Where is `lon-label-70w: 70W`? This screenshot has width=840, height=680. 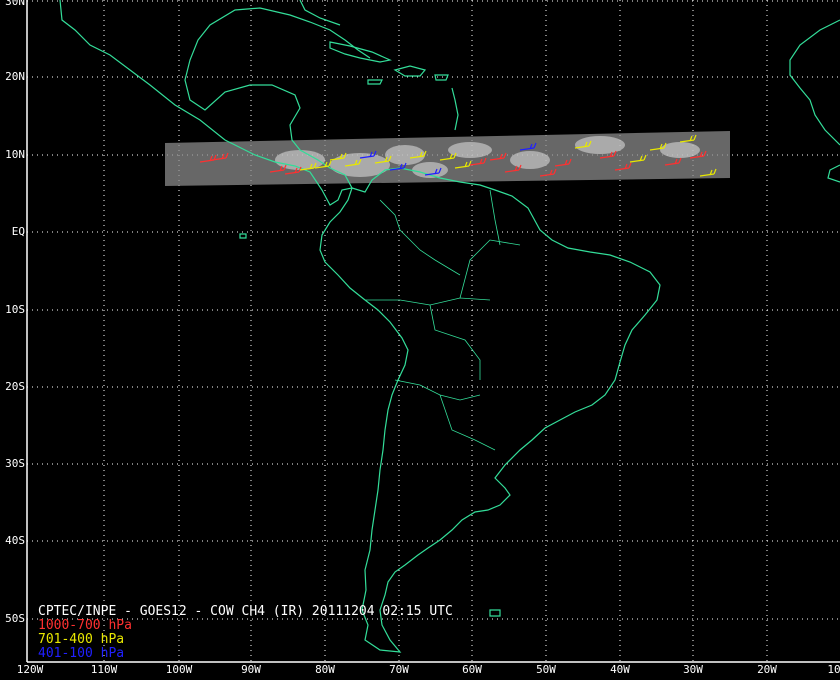 lon-label-70w: 70W is located at coordinates (399, 669).